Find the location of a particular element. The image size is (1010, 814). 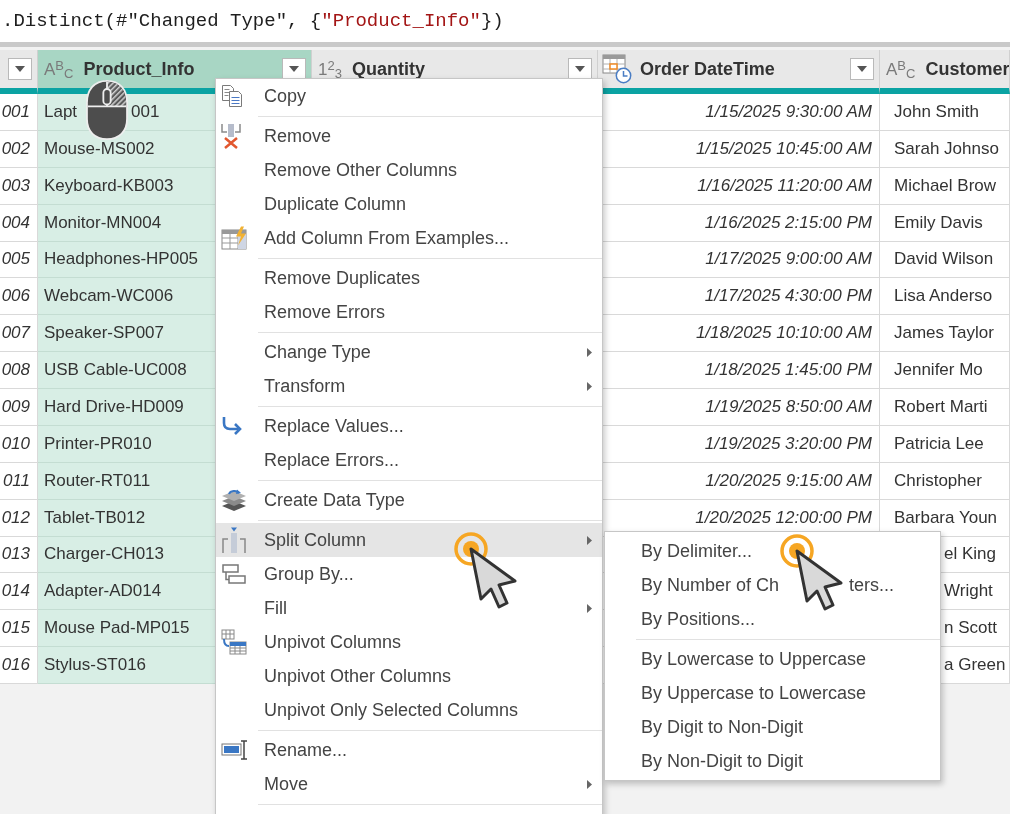

table-cell: Christopher is located at coordinates (945, 481).